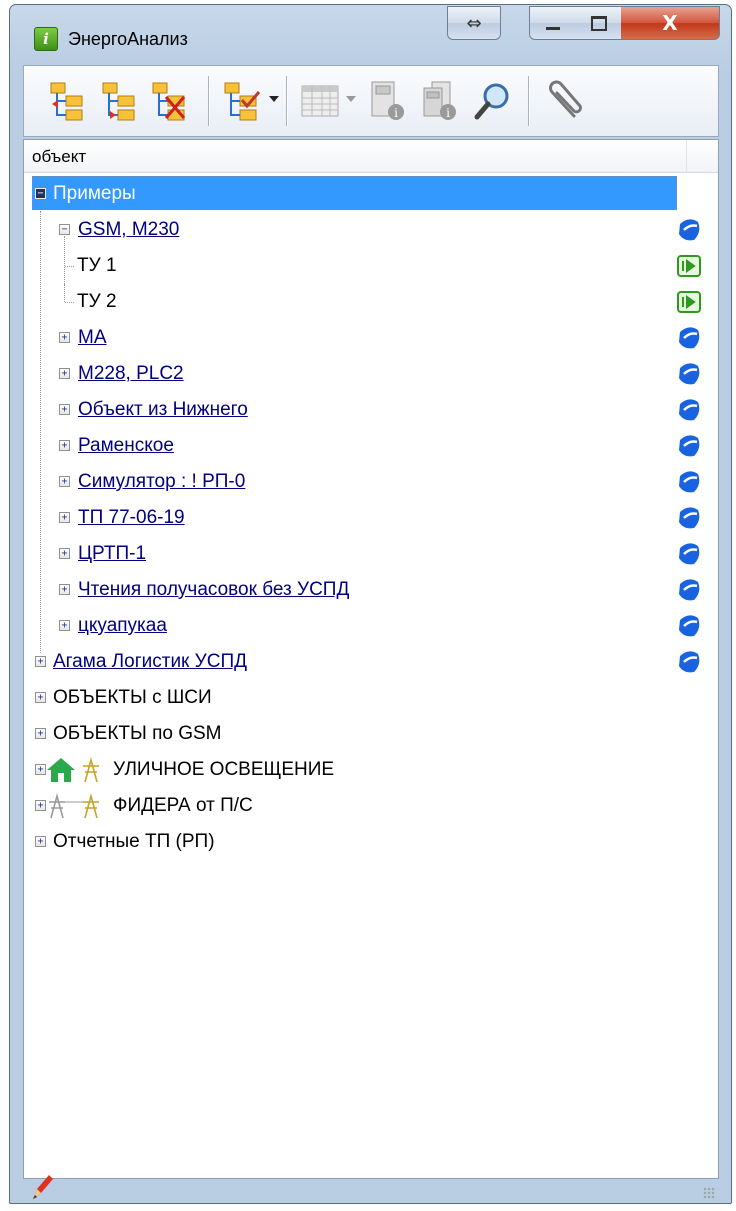 The width and height of the screenshot is (736, 1211). I want to click on column-divider, so click(686, 156).